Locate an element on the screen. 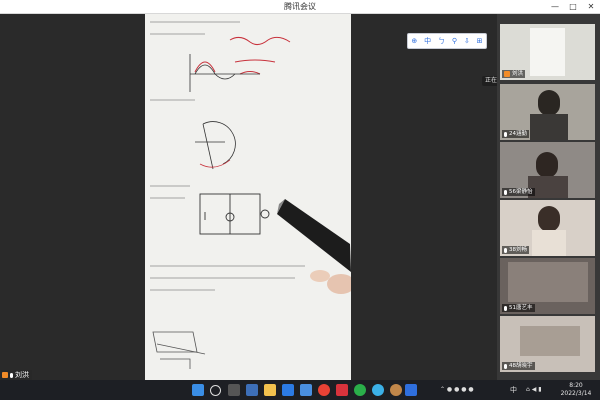  close-button: ✕ is located at coordinates (591, 6).